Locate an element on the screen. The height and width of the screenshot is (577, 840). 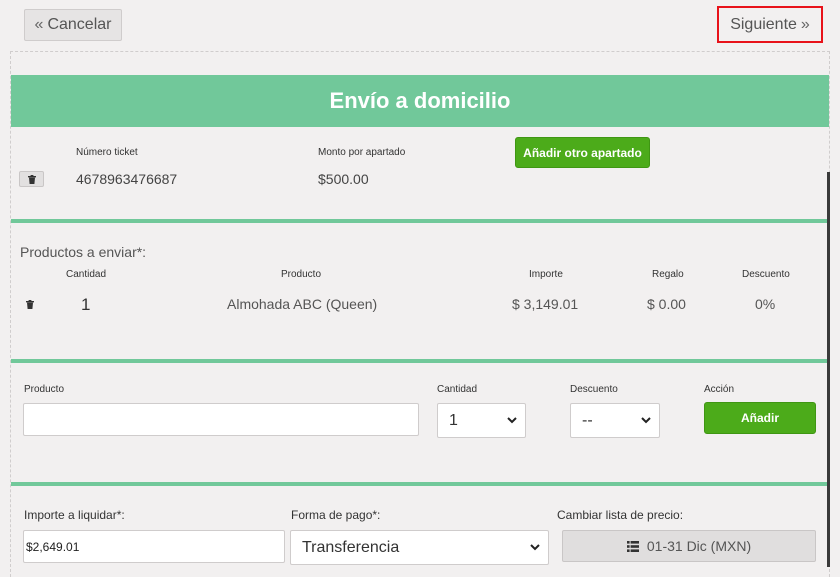
cancel-label: Cancelar is located at coordinates (79, 24).